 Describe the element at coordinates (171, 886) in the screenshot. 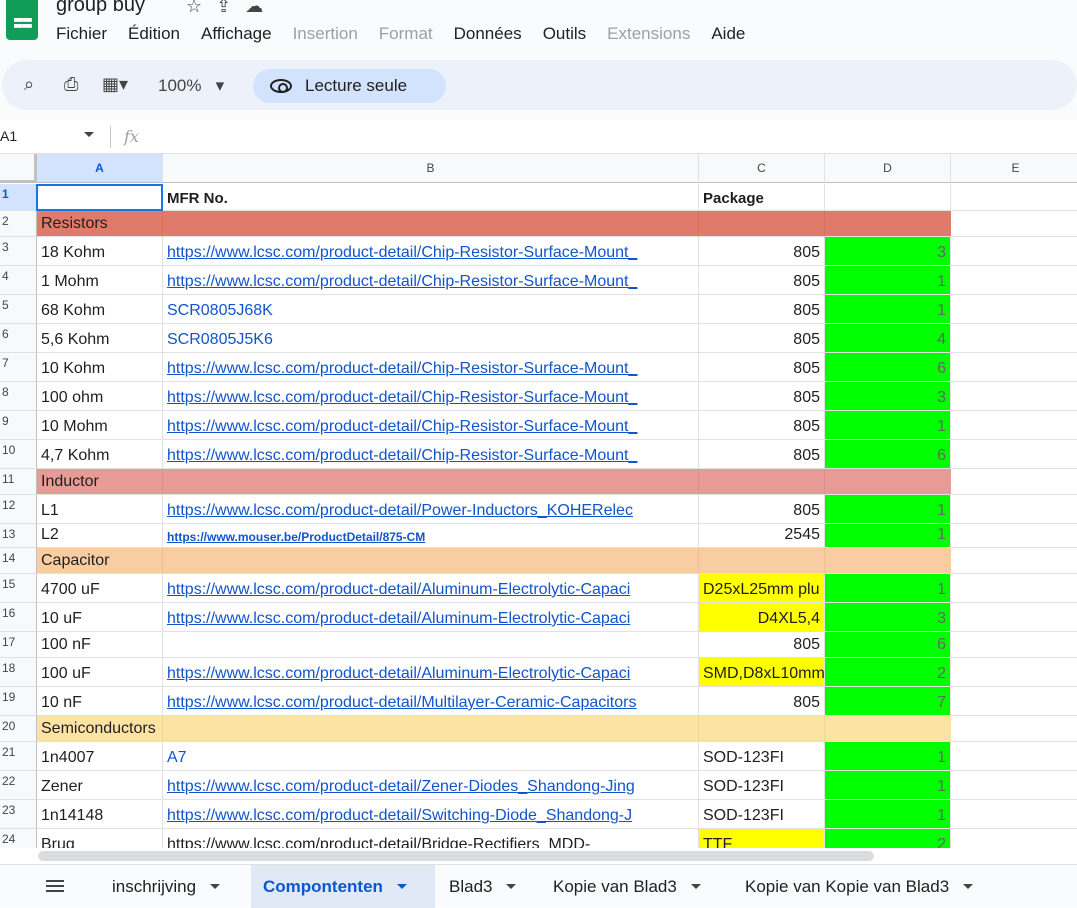

I see `sheet-tab: inschrijving` at that location.